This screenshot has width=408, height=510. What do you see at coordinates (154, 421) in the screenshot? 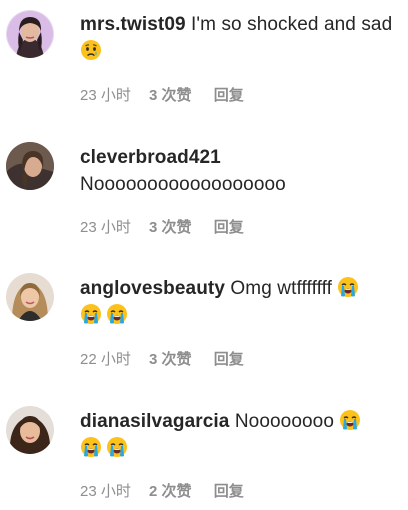
I see `comment-username: dianasilvagarcia` at bounding box center [154, 421].